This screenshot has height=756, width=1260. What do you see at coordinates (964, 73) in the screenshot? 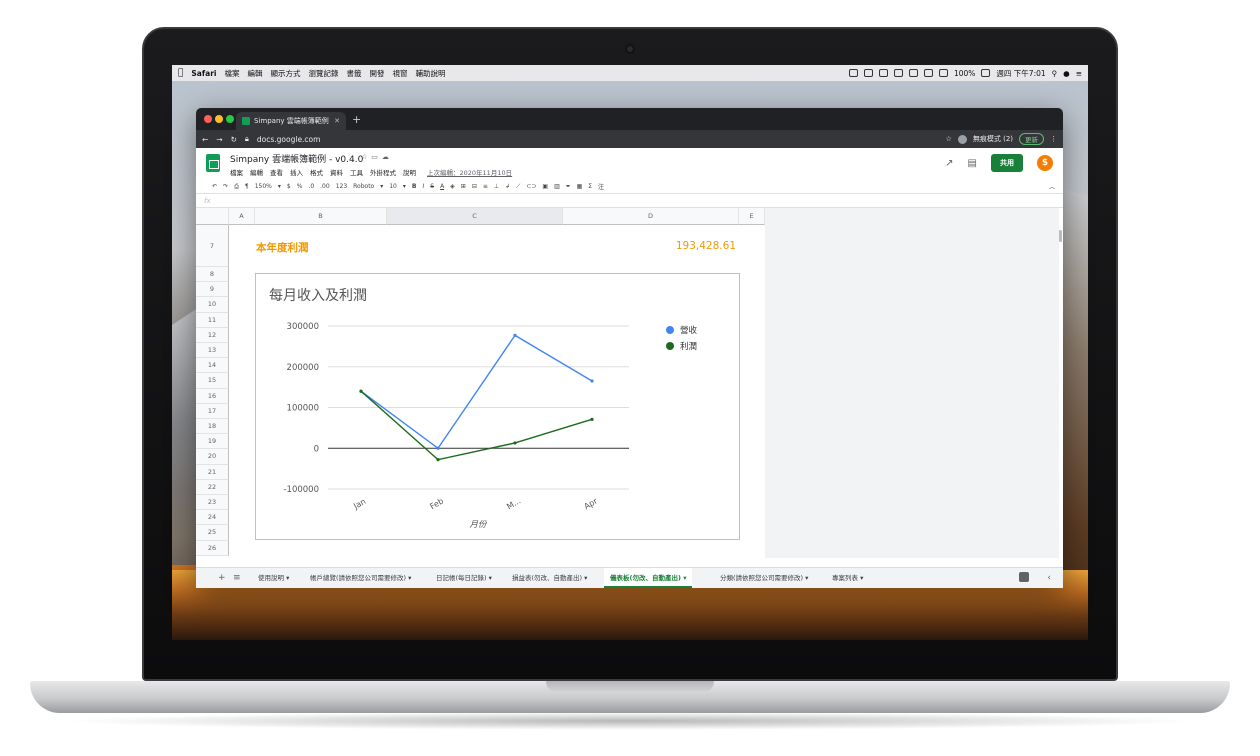
I see `battery-percent: 100%` at bounding box center [964, 73].